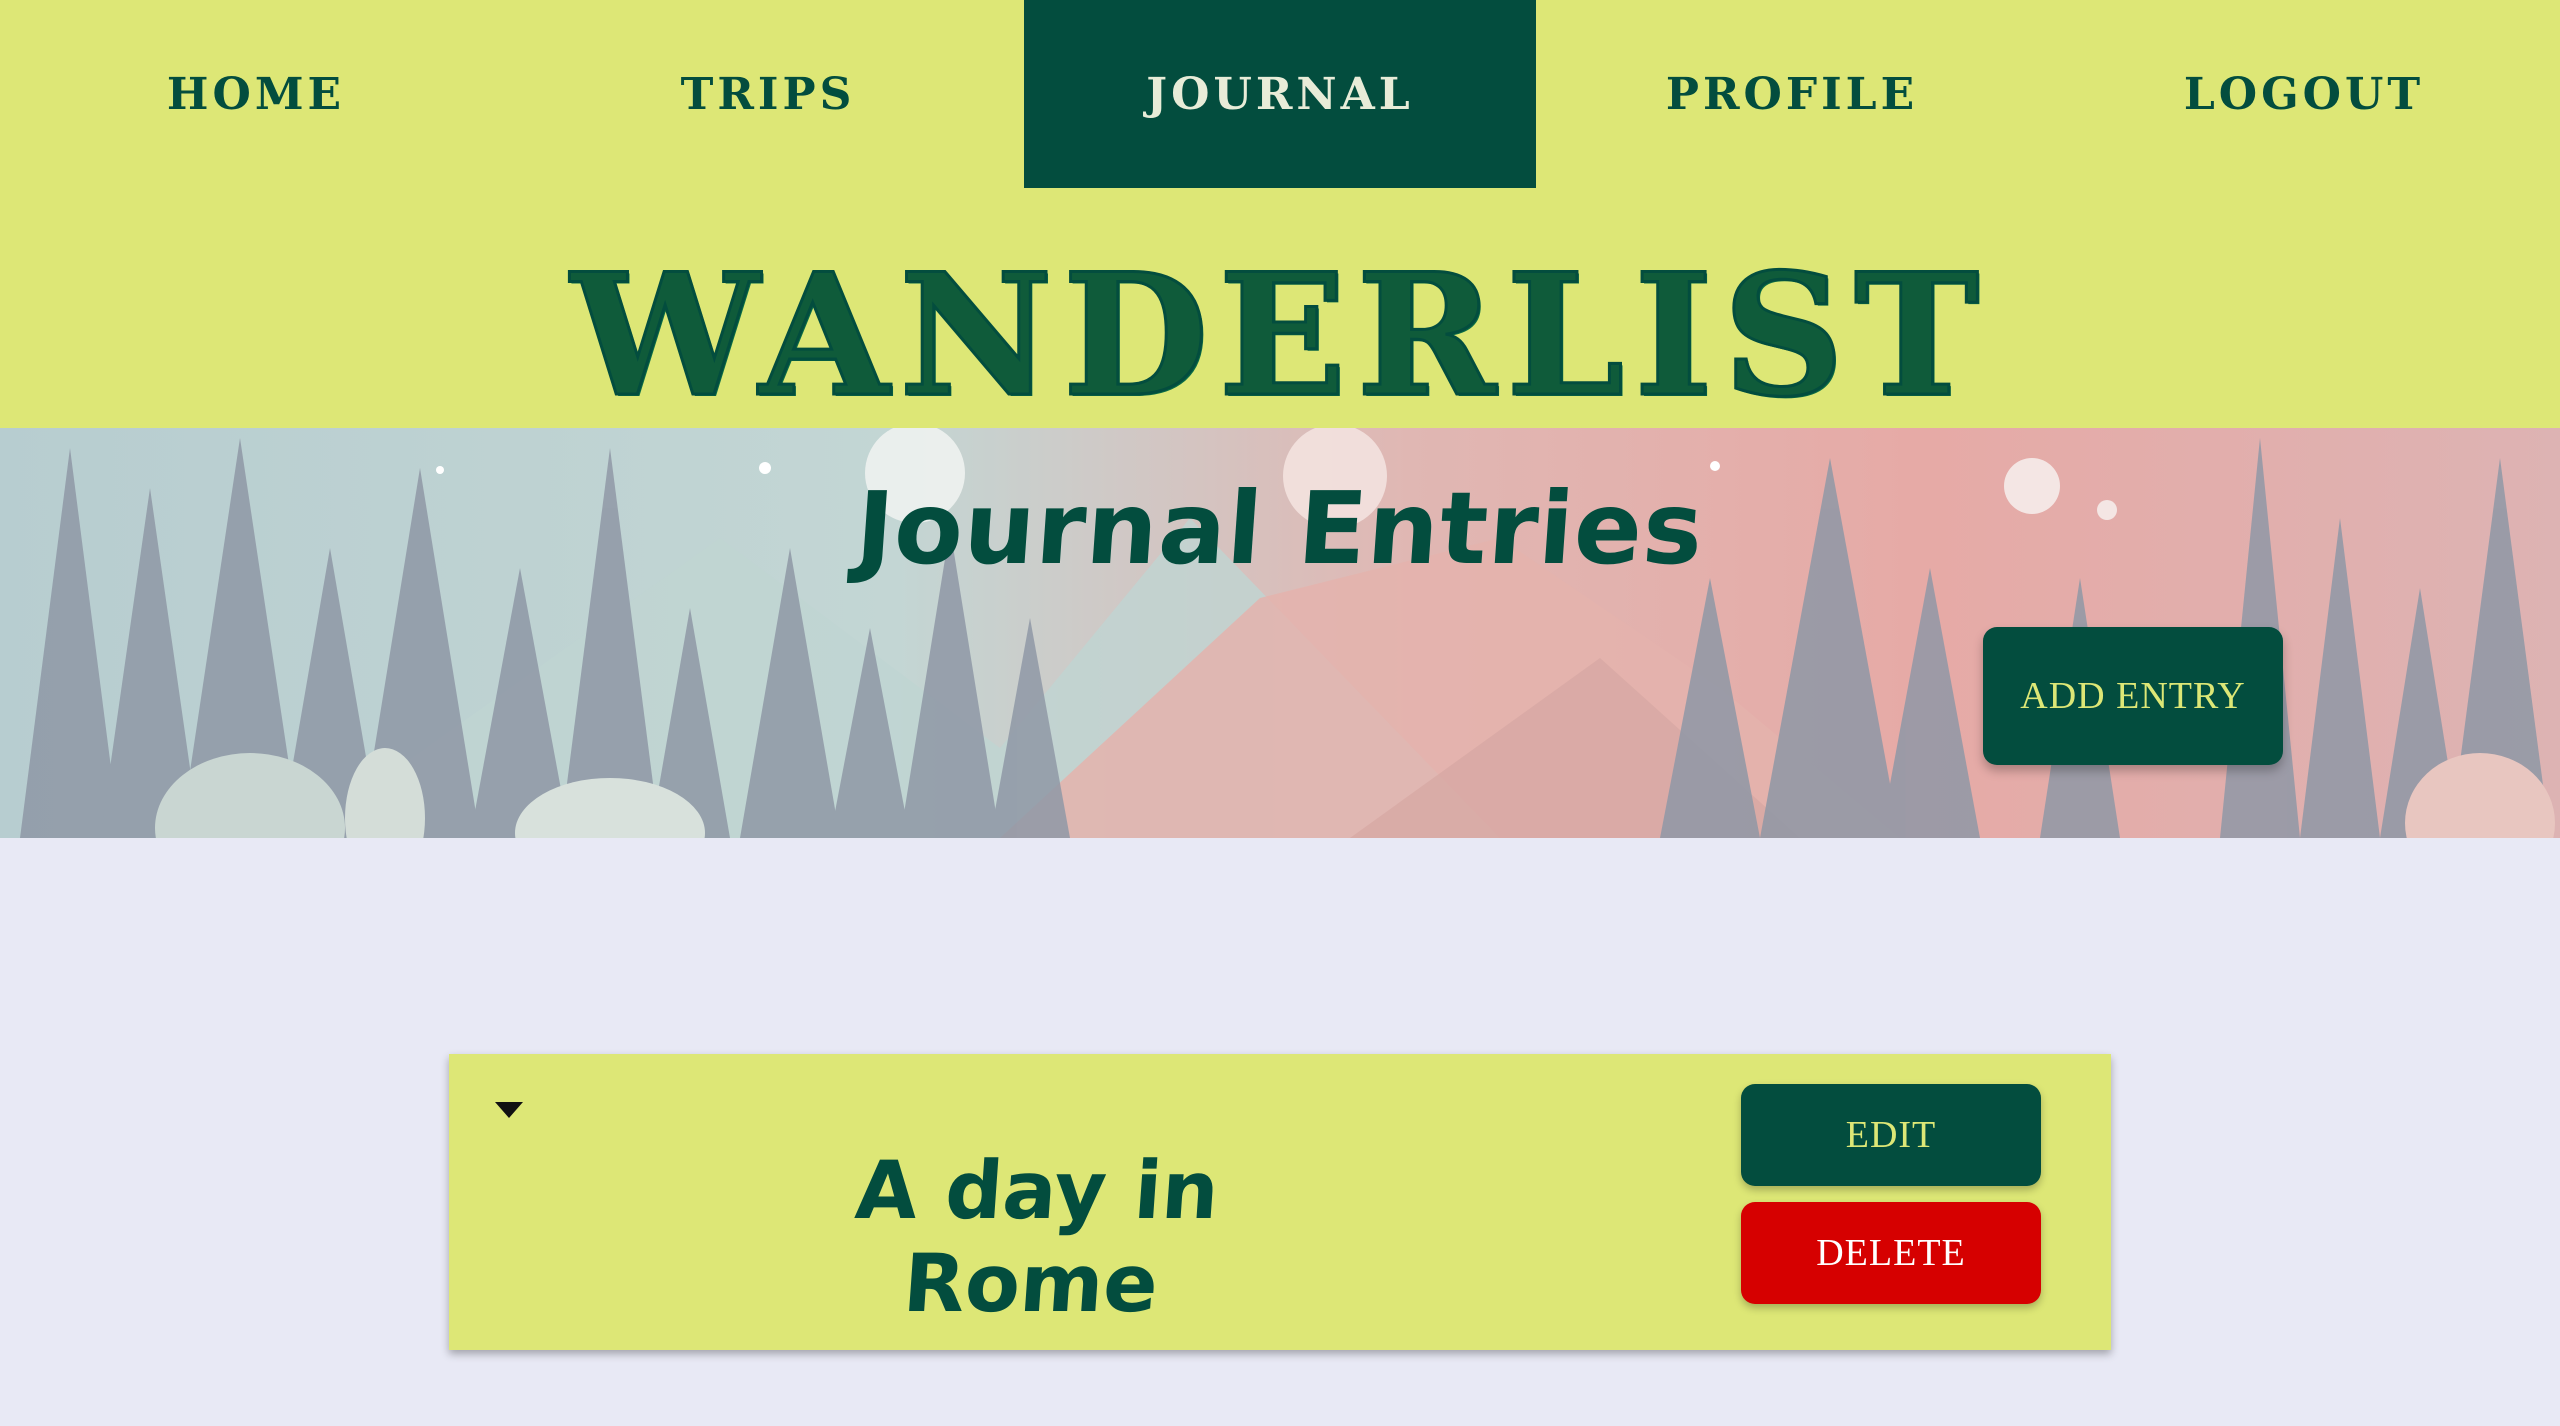 This screenshot has height=1426, width=2560. I want to click on brand-logo-text: WANDERLIST, so click(1279, 335).